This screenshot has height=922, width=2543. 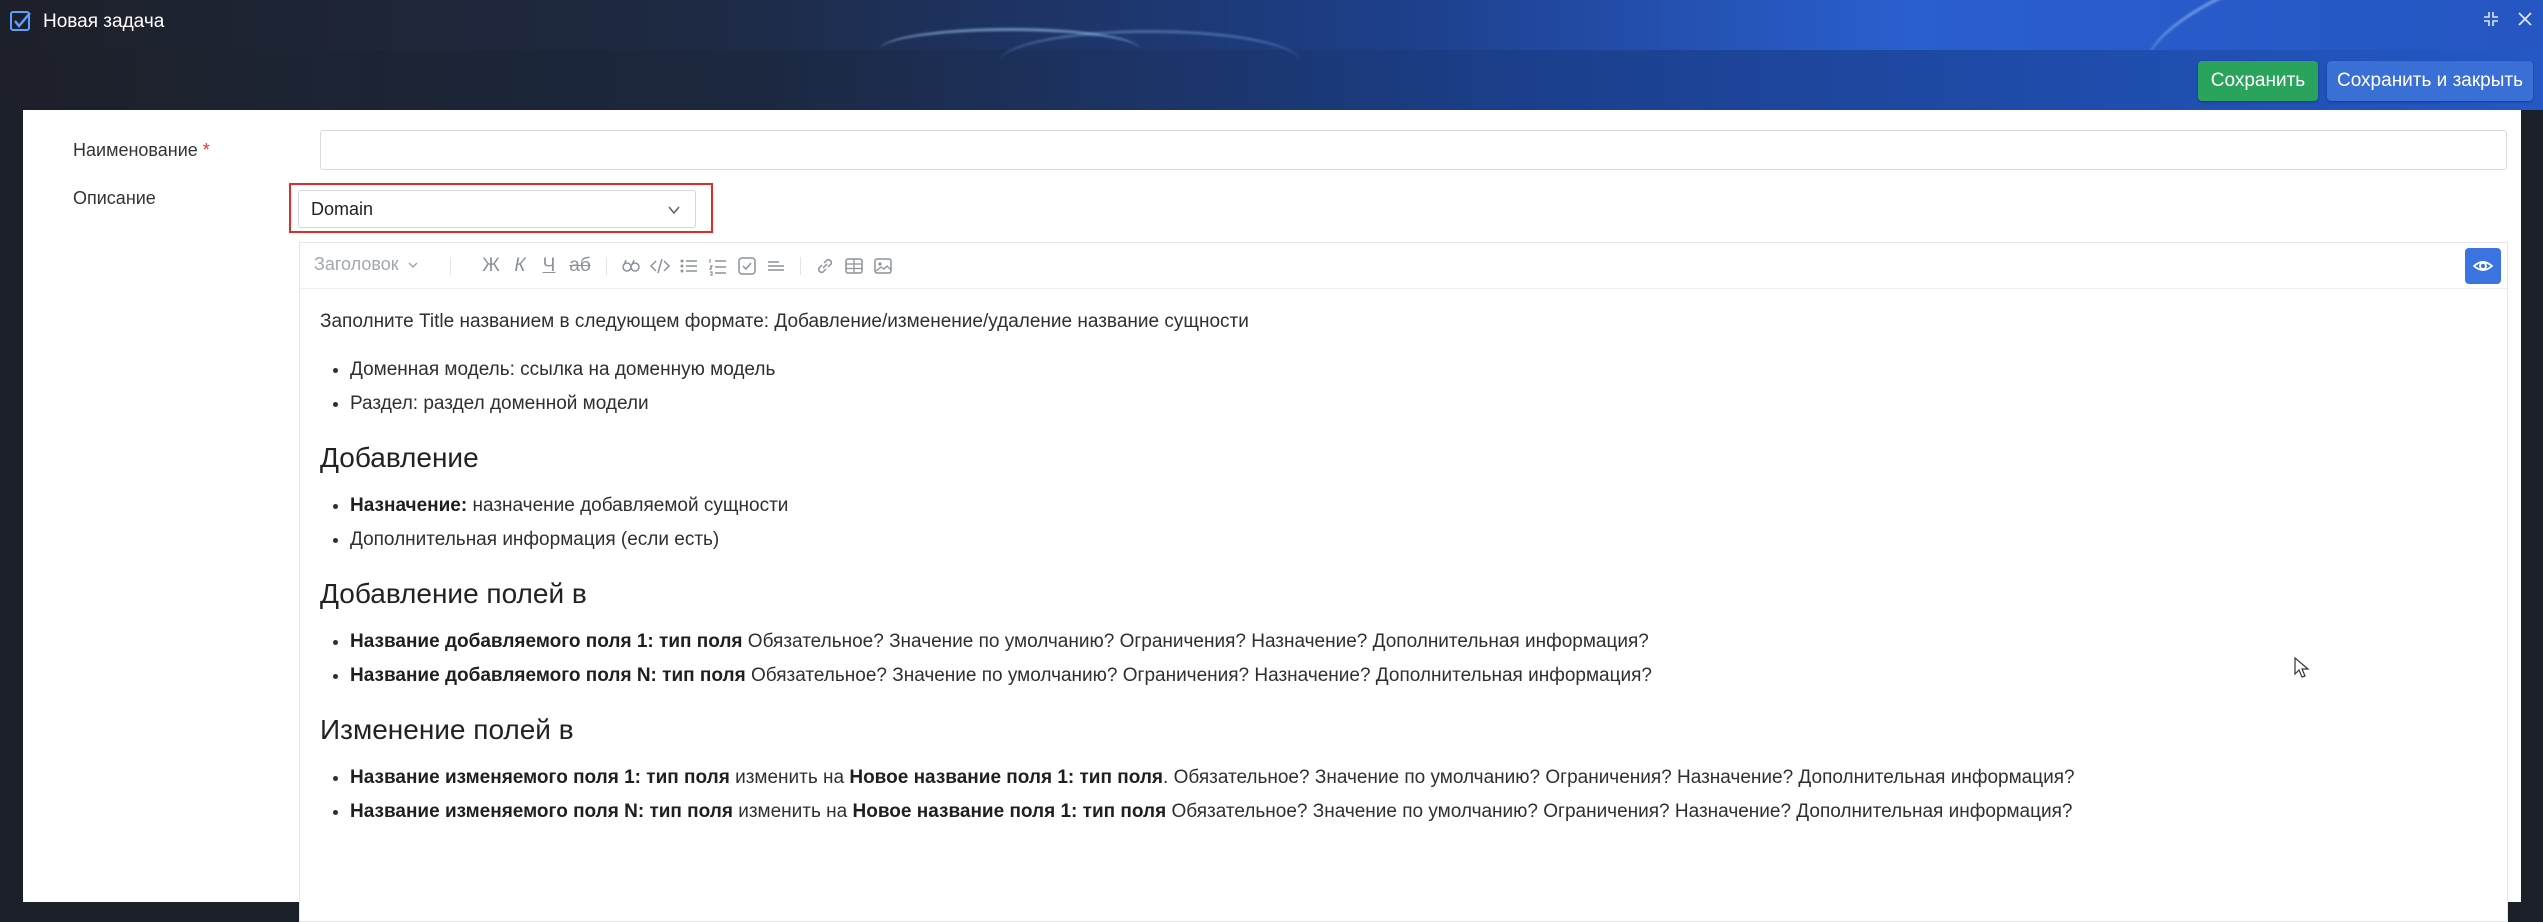 What do you see at coordinates (718, 266) in the screenshot?
I see `numbered-list-icon` at bounding box center [718, 266].